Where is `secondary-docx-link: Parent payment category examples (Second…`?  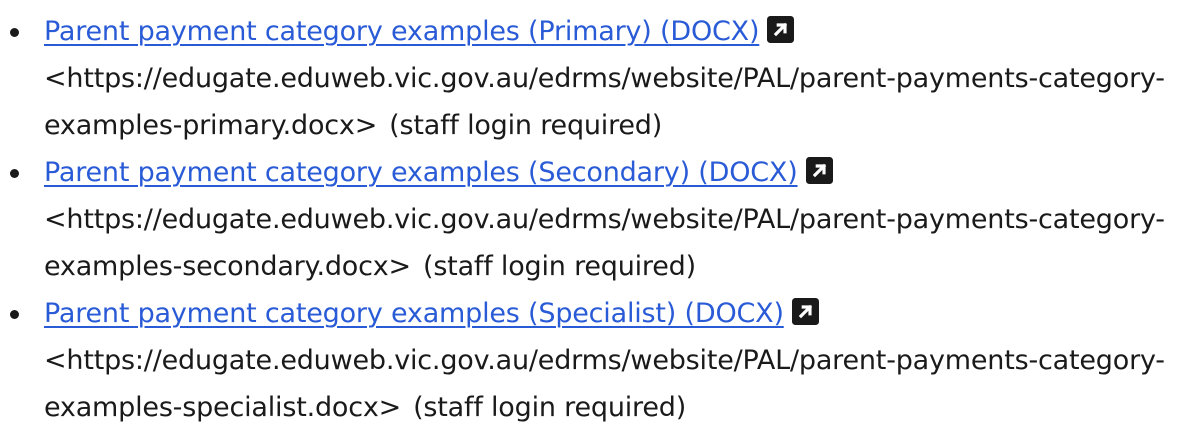
secondary-docx-link: Parent payment category examples (Second… is located at coordinates (421, 172).